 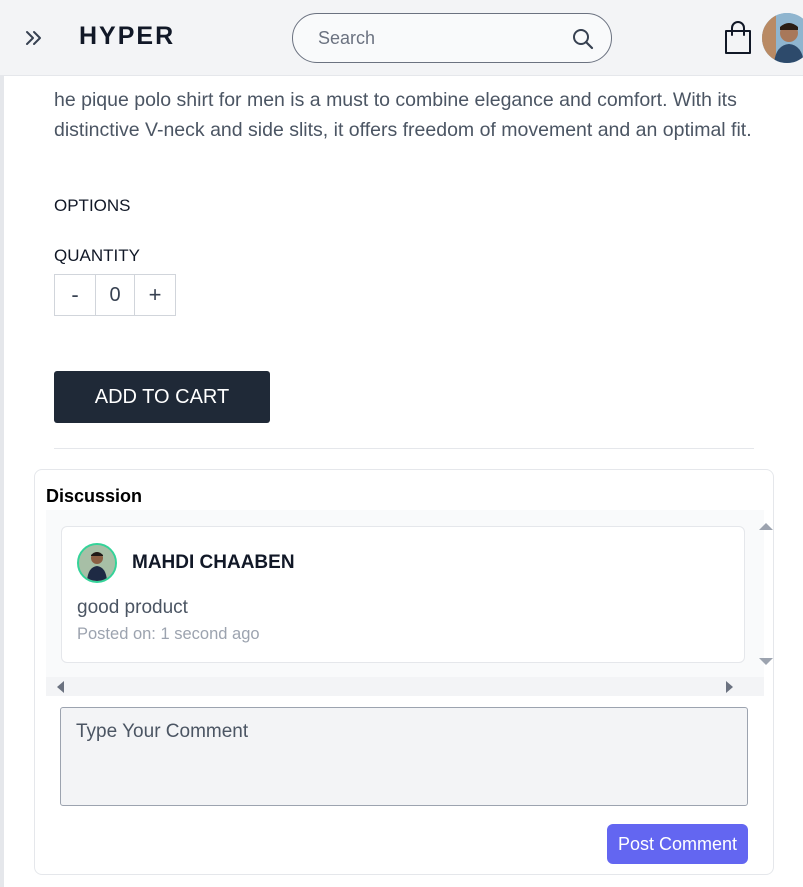 I want to click on search-bar, so click(x=452, y=38).